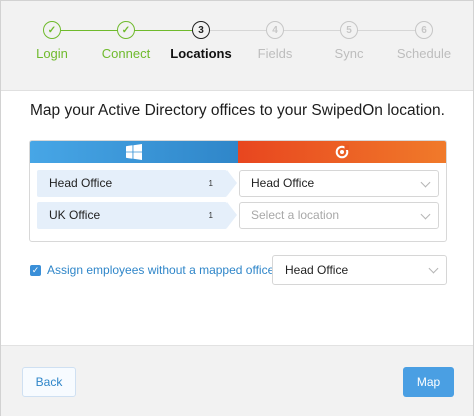 The width and height of the screenshot is (474, 416). What do you see at coordinates (126, 41) in the screenshot?
I see `step-connect: ✓ Connect` at bounding box center [126, 41].